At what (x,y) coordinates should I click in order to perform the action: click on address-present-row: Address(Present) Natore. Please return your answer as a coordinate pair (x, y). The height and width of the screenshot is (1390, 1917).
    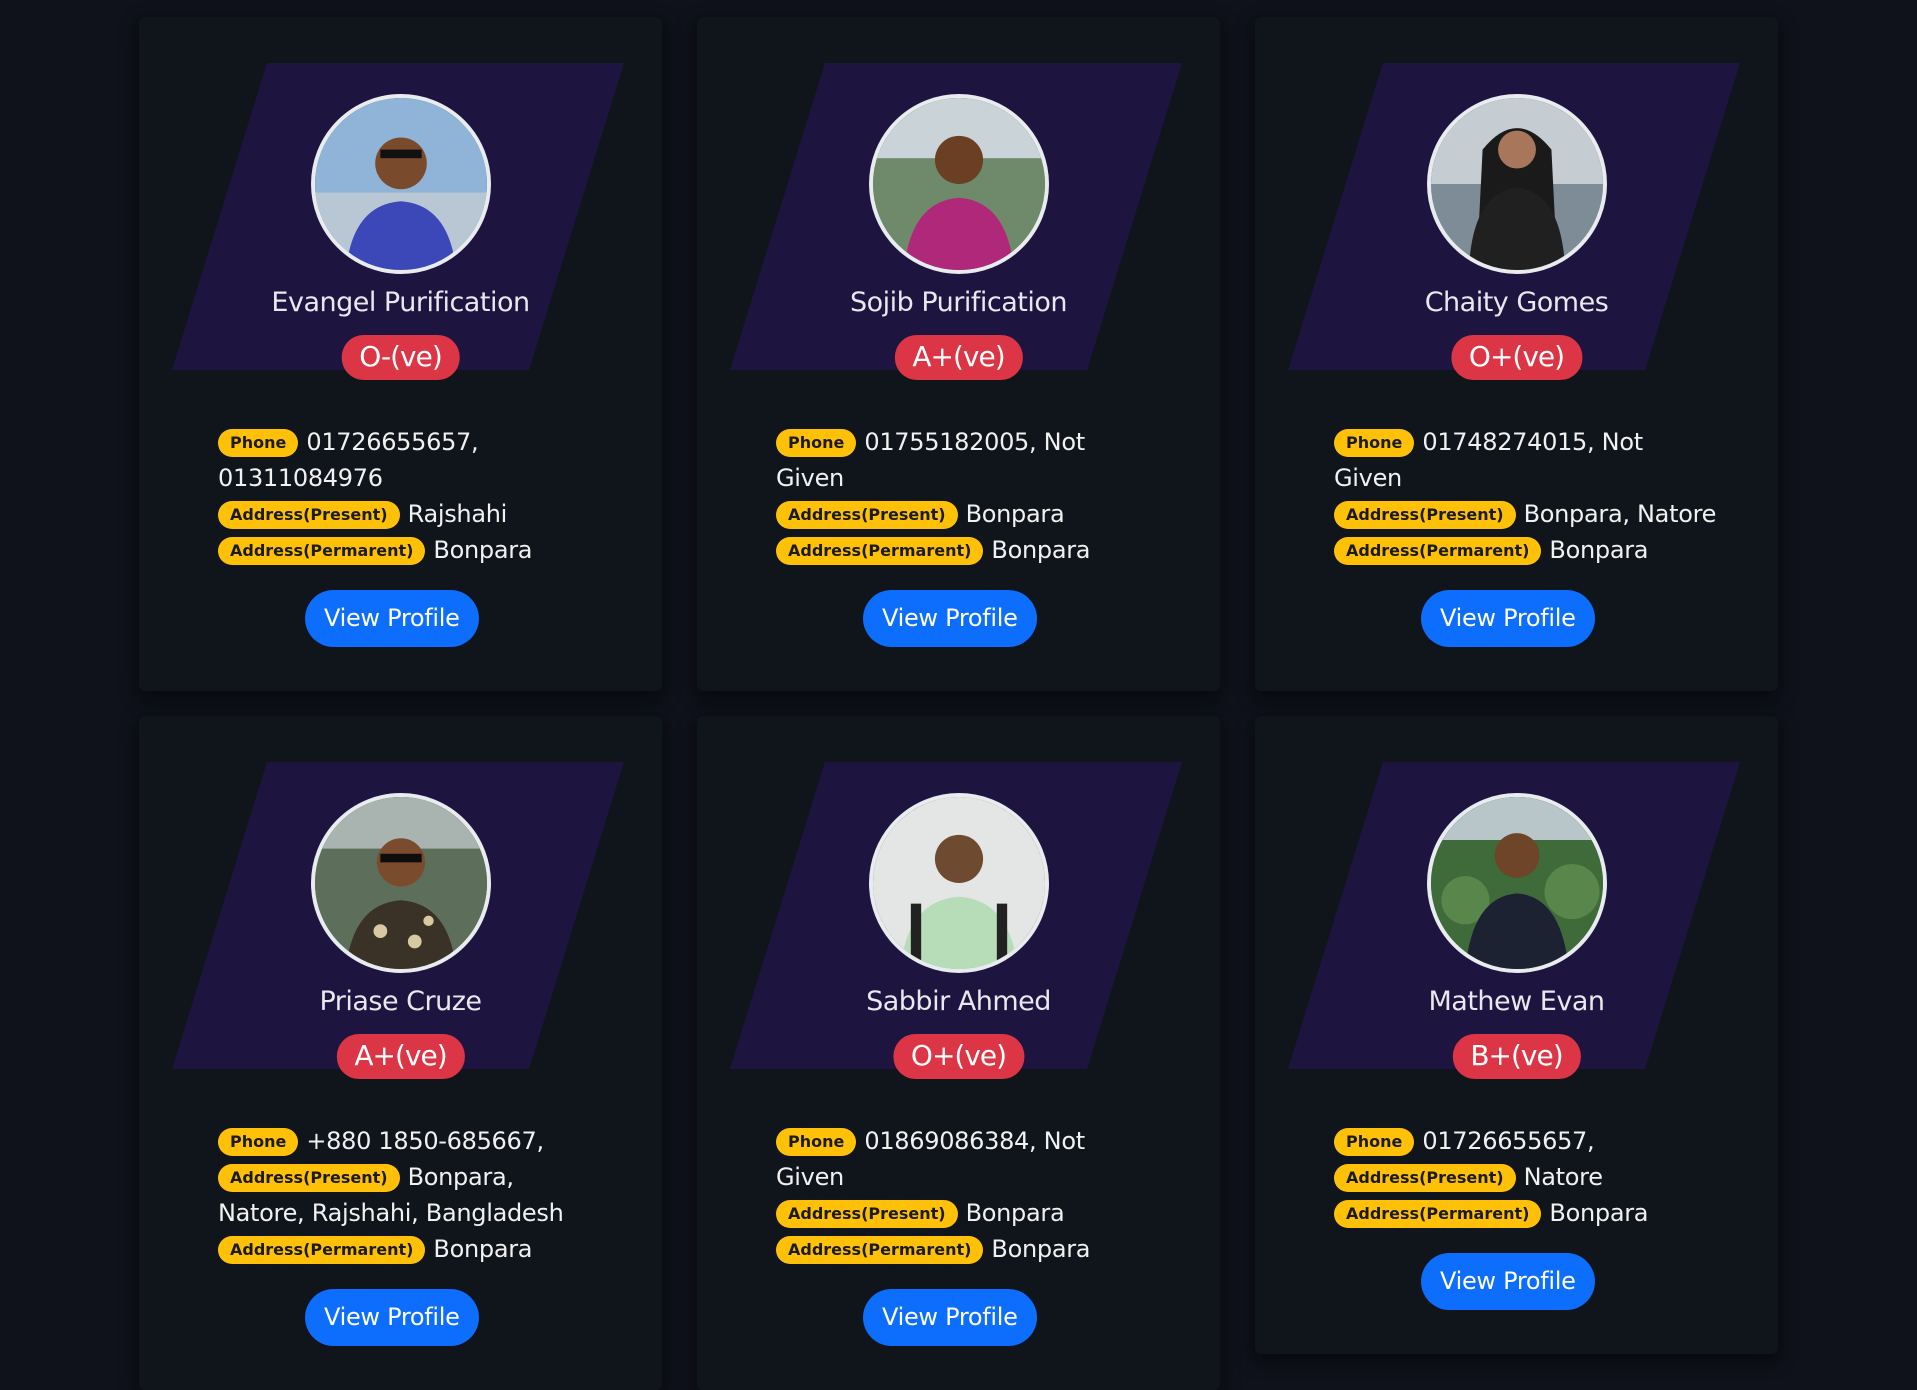
    Looking at the image, I should click on (1526, 1177).